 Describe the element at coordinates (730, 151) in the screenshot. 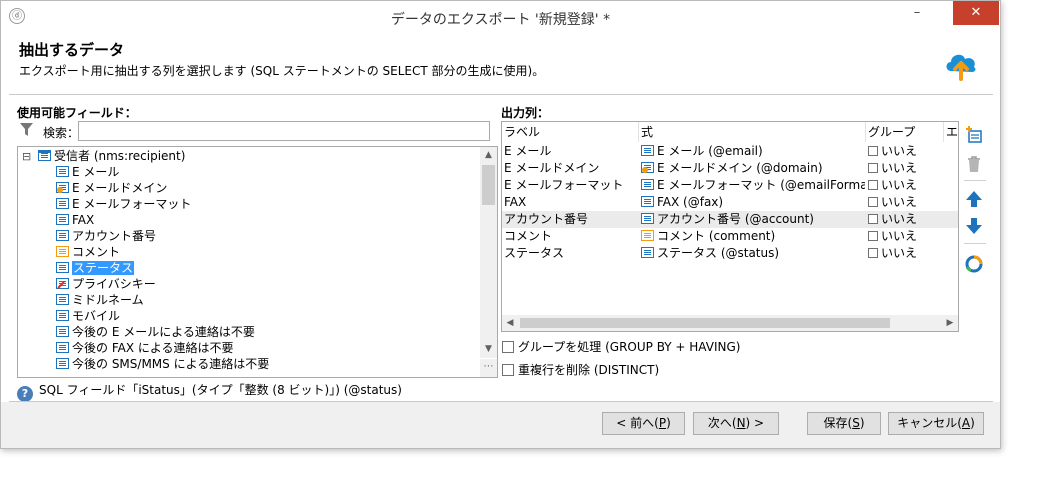

I see `grid-row: E メール E メール (@email) いいえ` at that location.